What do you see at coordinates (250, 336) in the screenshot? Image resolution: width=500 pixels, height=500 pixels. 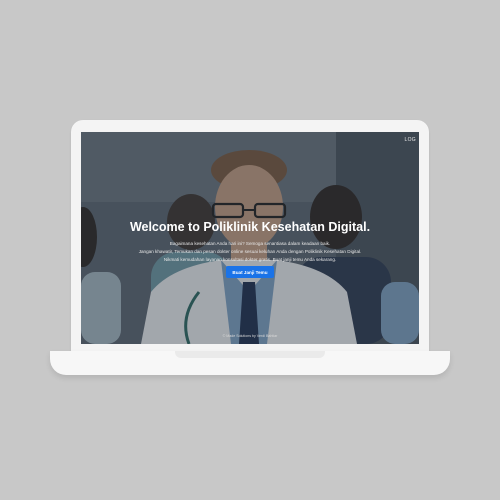 I see `footer-credit: © Made Solutions by Verdi Bahtiar` at bounding box center [250, 336].